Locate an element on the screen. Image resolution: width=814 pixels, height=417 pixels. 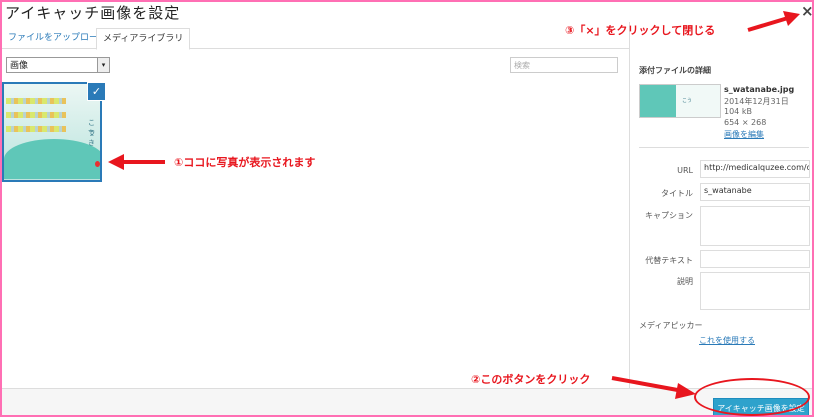
attachment-filesize: 104 kB is located at coordinates (738, 111).